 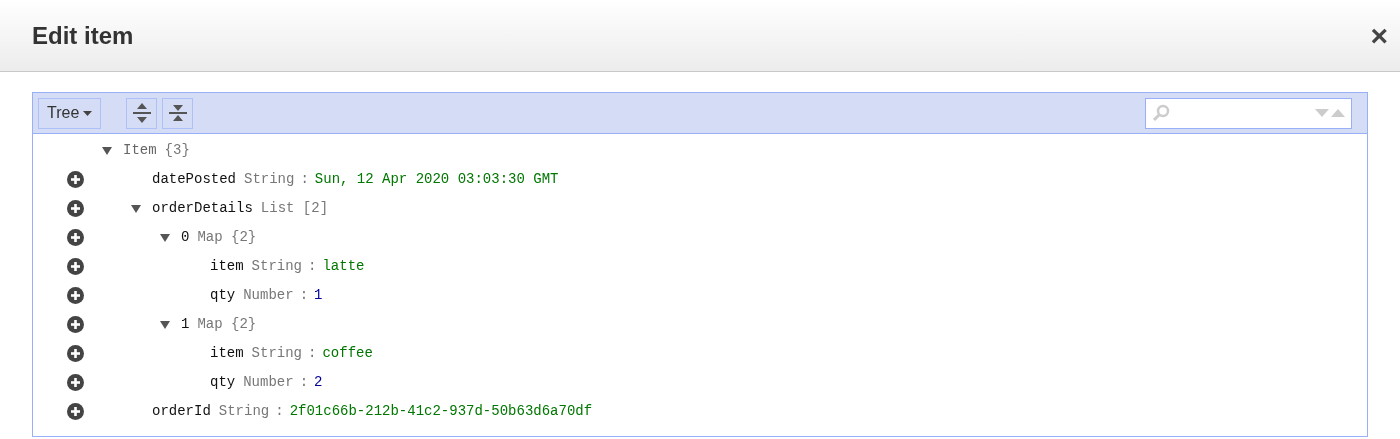 I want to click on field-value: Sun, 12 Apr 2020 03:03:30 GMT, so click(x=436, y=179).